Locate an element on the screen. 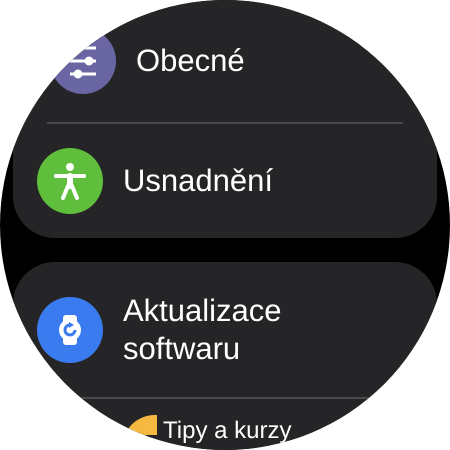  menu-item-label: Obecné is located at coordinates (190, 61).